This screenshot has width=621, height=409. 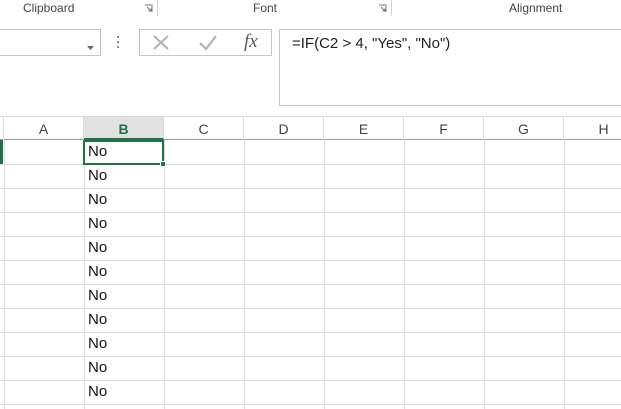 I want to click on column-header-h: H, so click(x=592, y=128).